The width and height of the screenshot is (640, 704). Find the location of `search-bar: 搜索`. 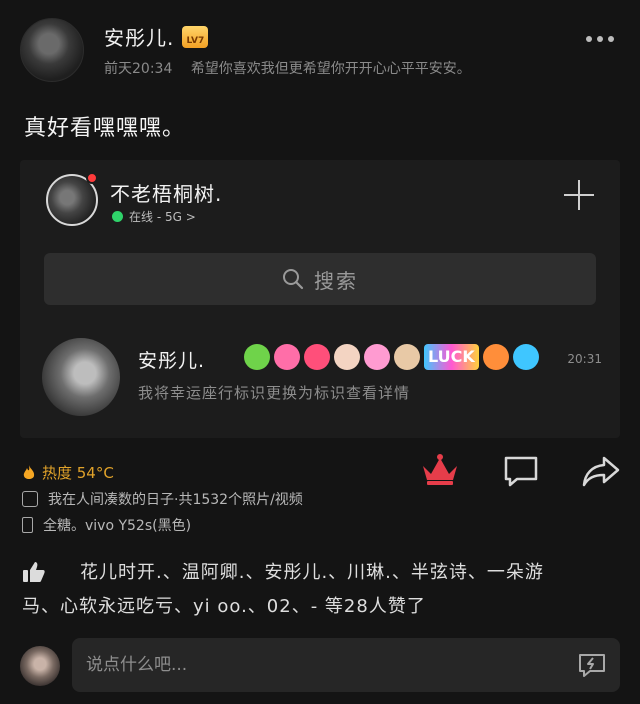

search-bar: 搜索 is located at coordinates (320, 279).